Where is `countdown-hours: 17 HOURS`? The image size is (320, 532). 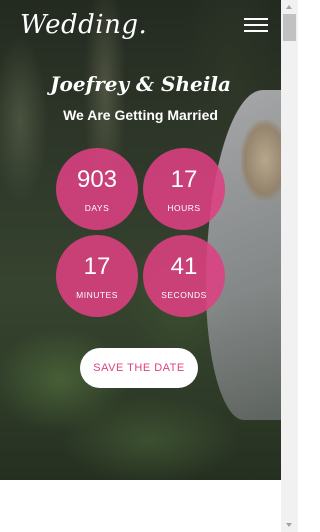 countdown-hours: 17 HOURS is located at coordinates (184, 189).